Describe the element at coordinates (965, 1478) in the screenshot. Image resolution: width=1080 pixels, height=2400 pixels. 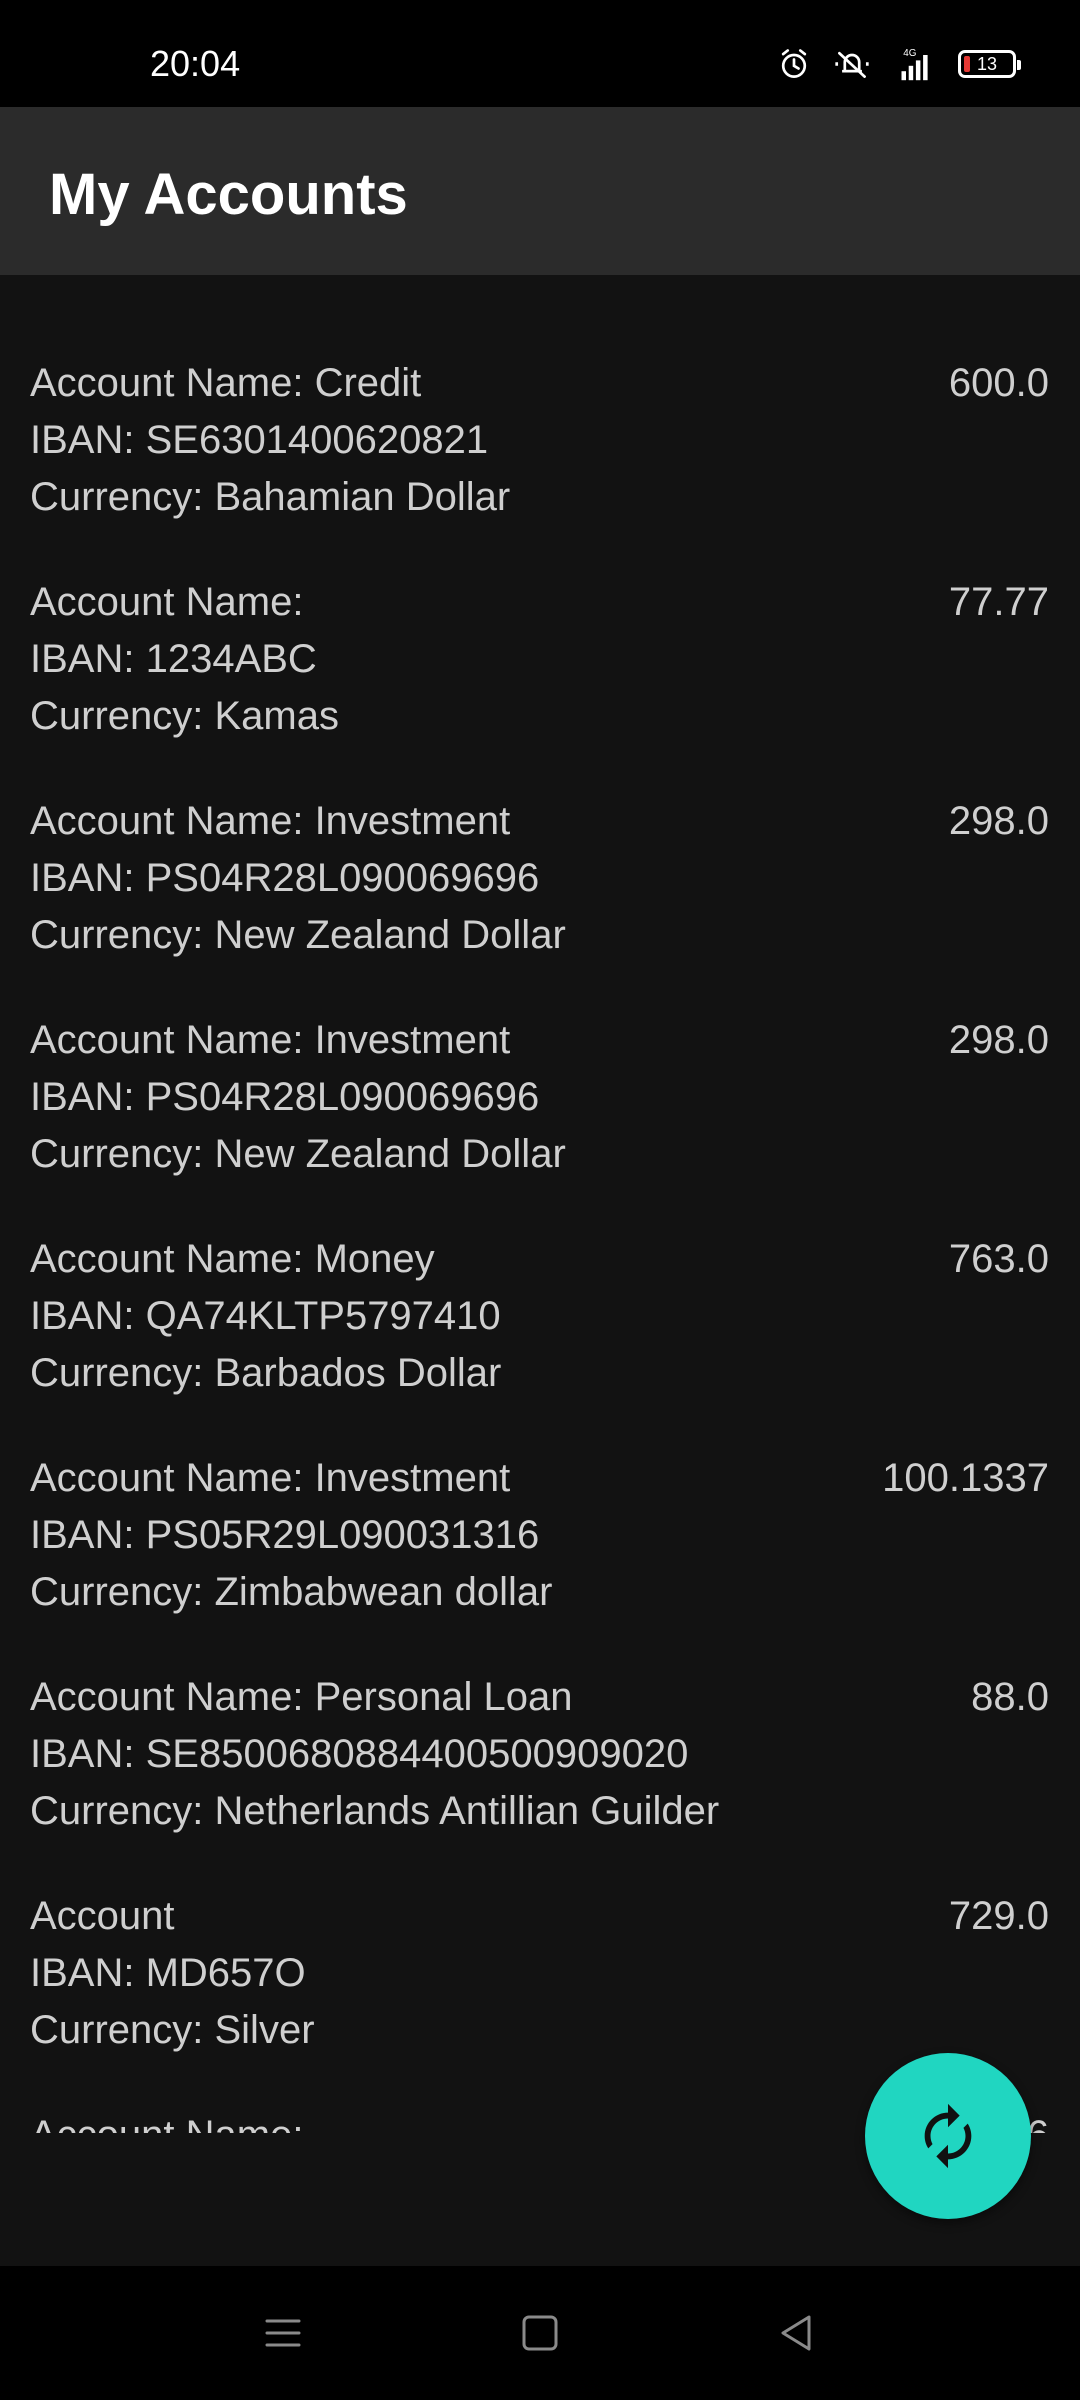
I see `account-balance: 100.1337` at that location.